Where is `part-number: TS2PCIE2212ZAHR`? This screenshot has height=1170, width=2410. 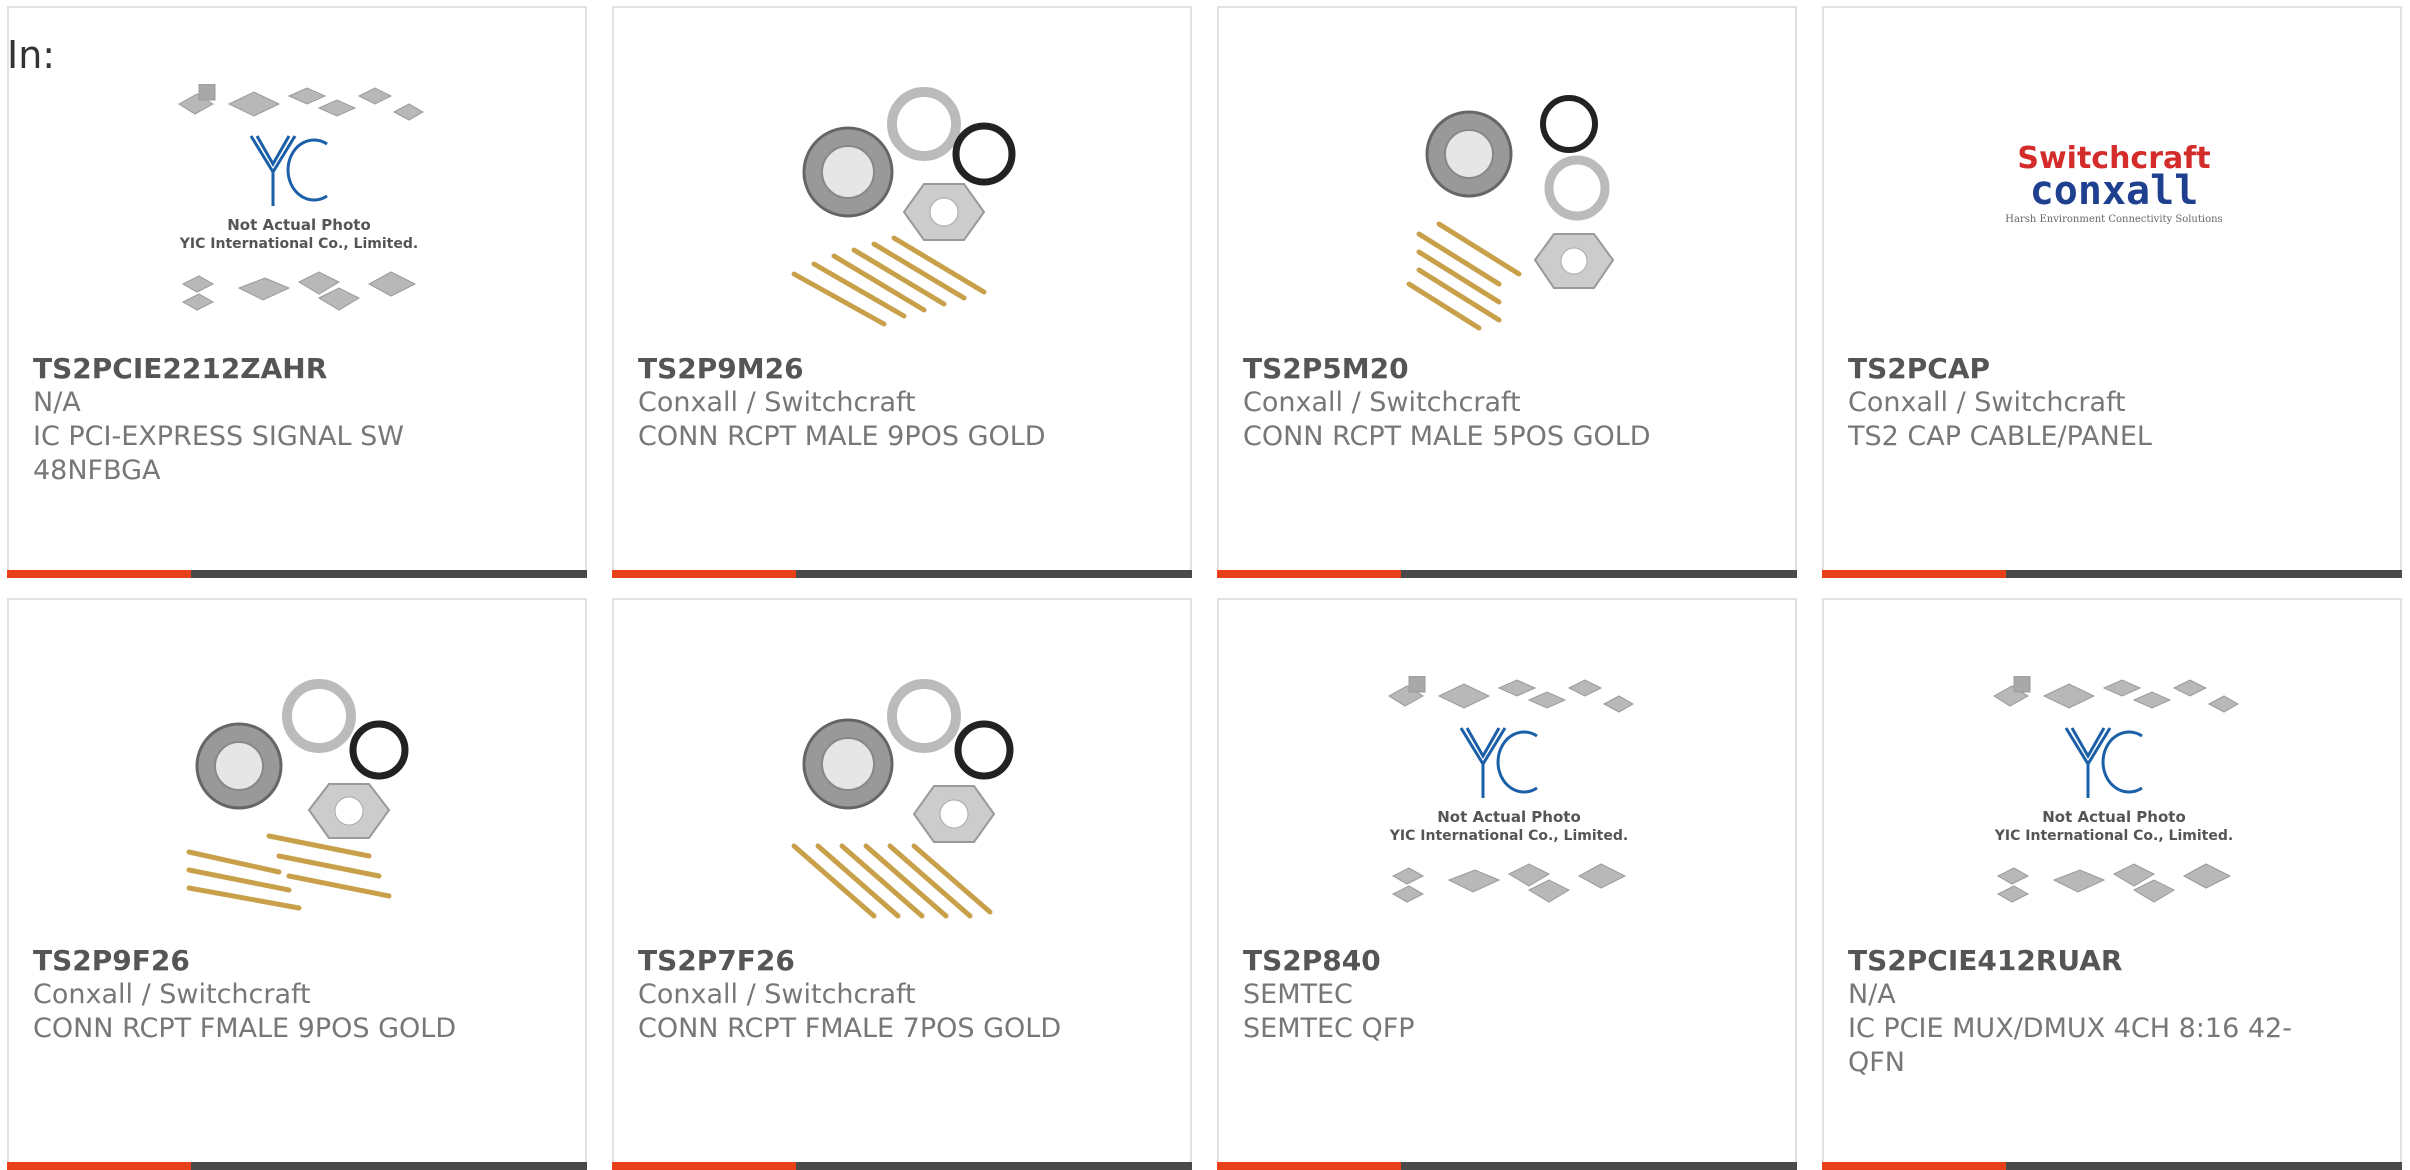
part-number: TS2PCIE2212ZAHR is located at coordinates (268, 369).